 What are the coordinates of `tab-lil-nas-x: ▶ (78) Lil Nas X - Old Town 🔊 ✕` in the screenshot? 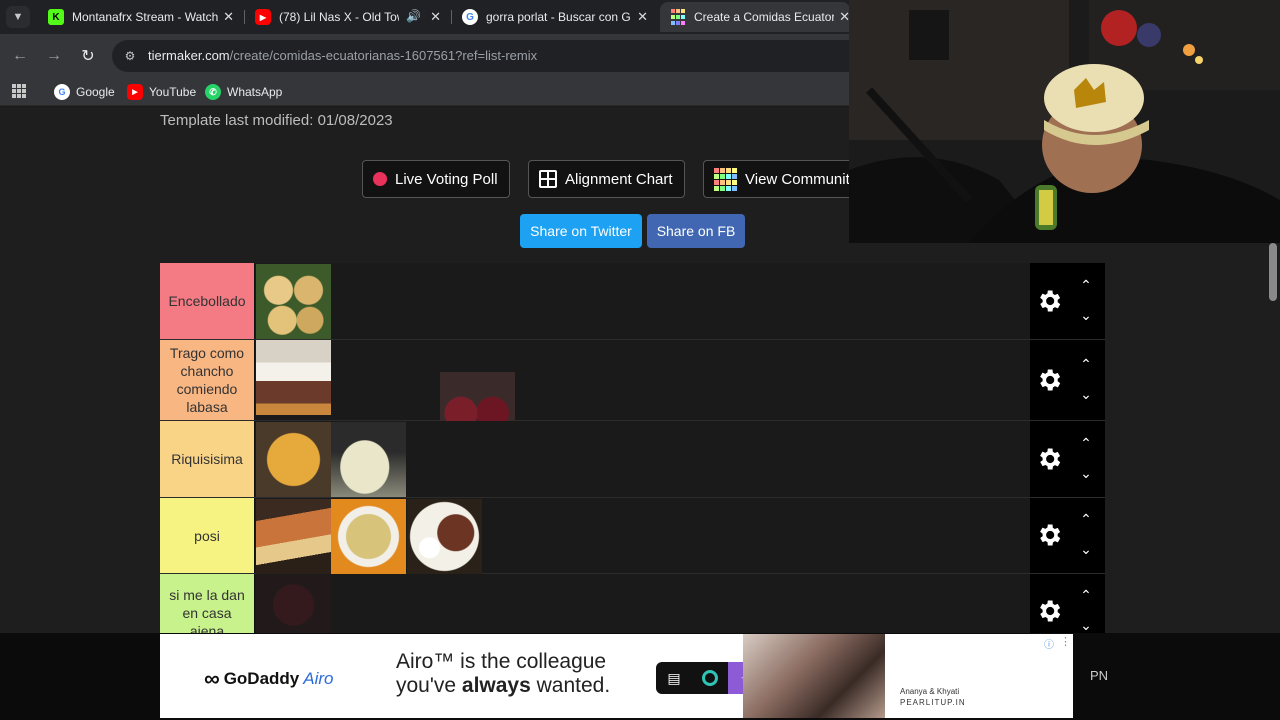 It's located at (348, 17).